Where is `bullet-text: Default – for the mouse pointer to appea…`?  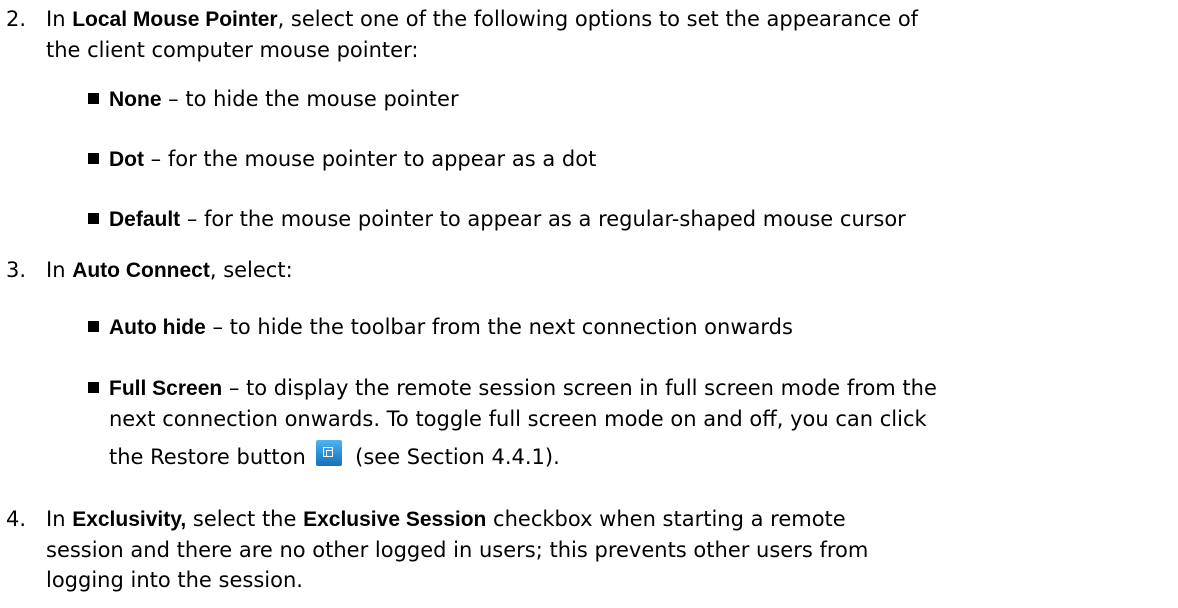
bullet-text: Default – for the mouse pointer to appea… is located at coordinates (639, 219).